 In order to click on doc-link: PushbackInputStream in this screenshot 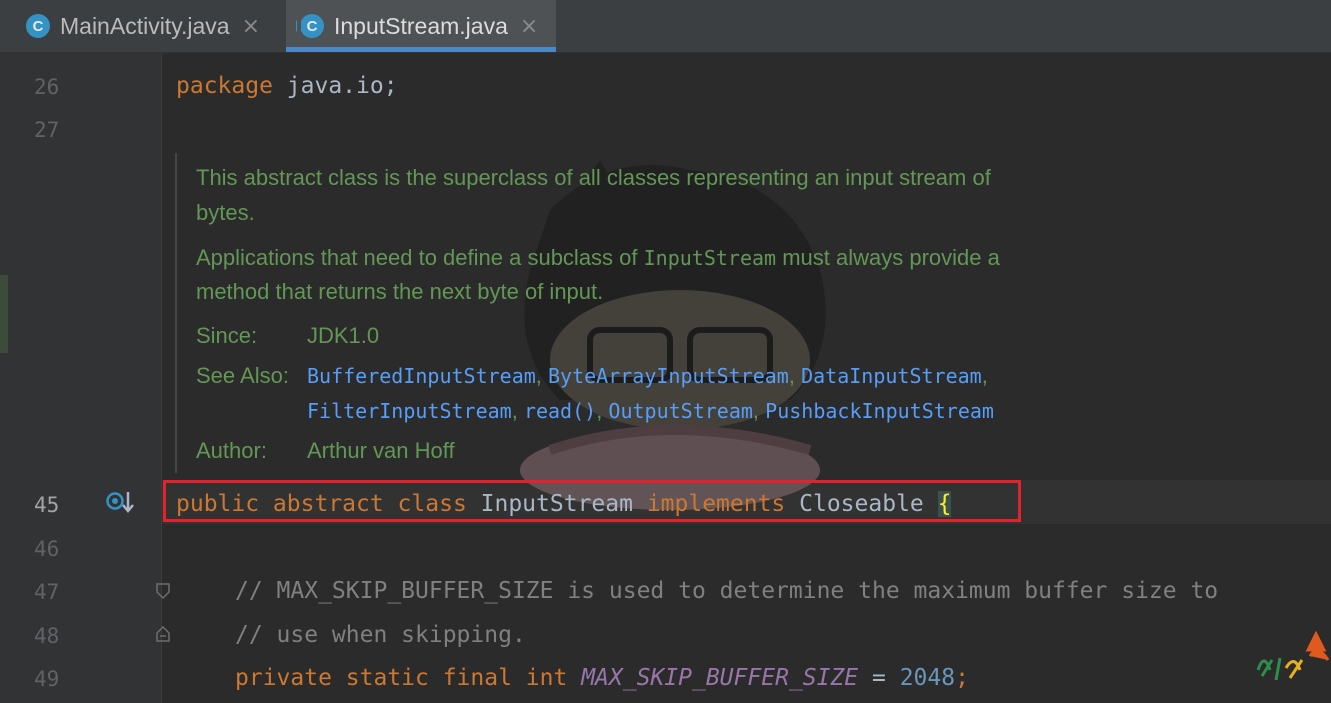, I will do `click(879, 411)`.